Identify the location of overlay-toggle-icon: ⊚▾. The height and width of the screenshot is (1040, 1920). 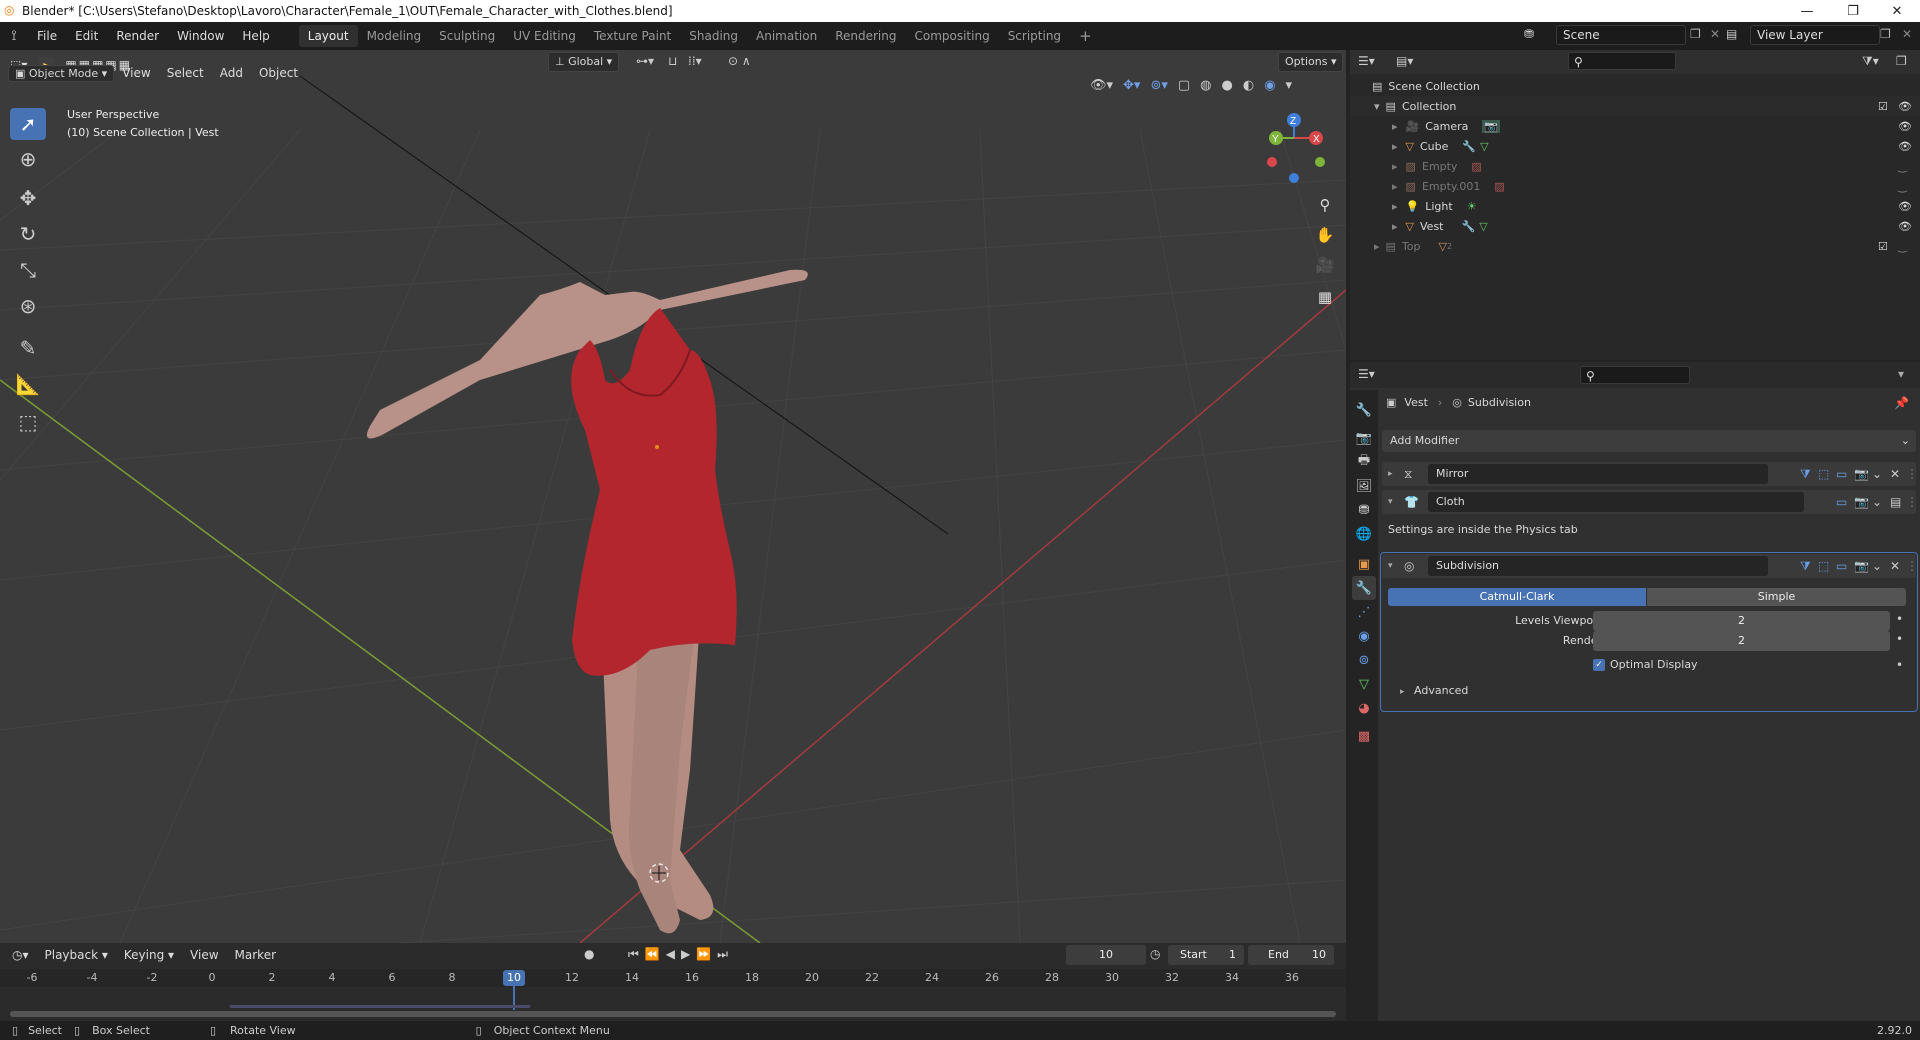
(1158, 85).